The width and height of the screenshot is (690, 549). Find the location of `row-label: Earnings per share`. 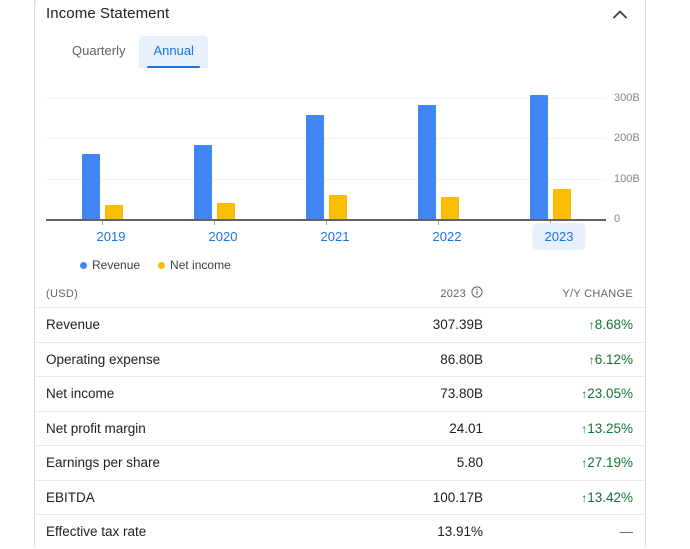

row-label: Earnings per share is located at coordinates (103, 463).